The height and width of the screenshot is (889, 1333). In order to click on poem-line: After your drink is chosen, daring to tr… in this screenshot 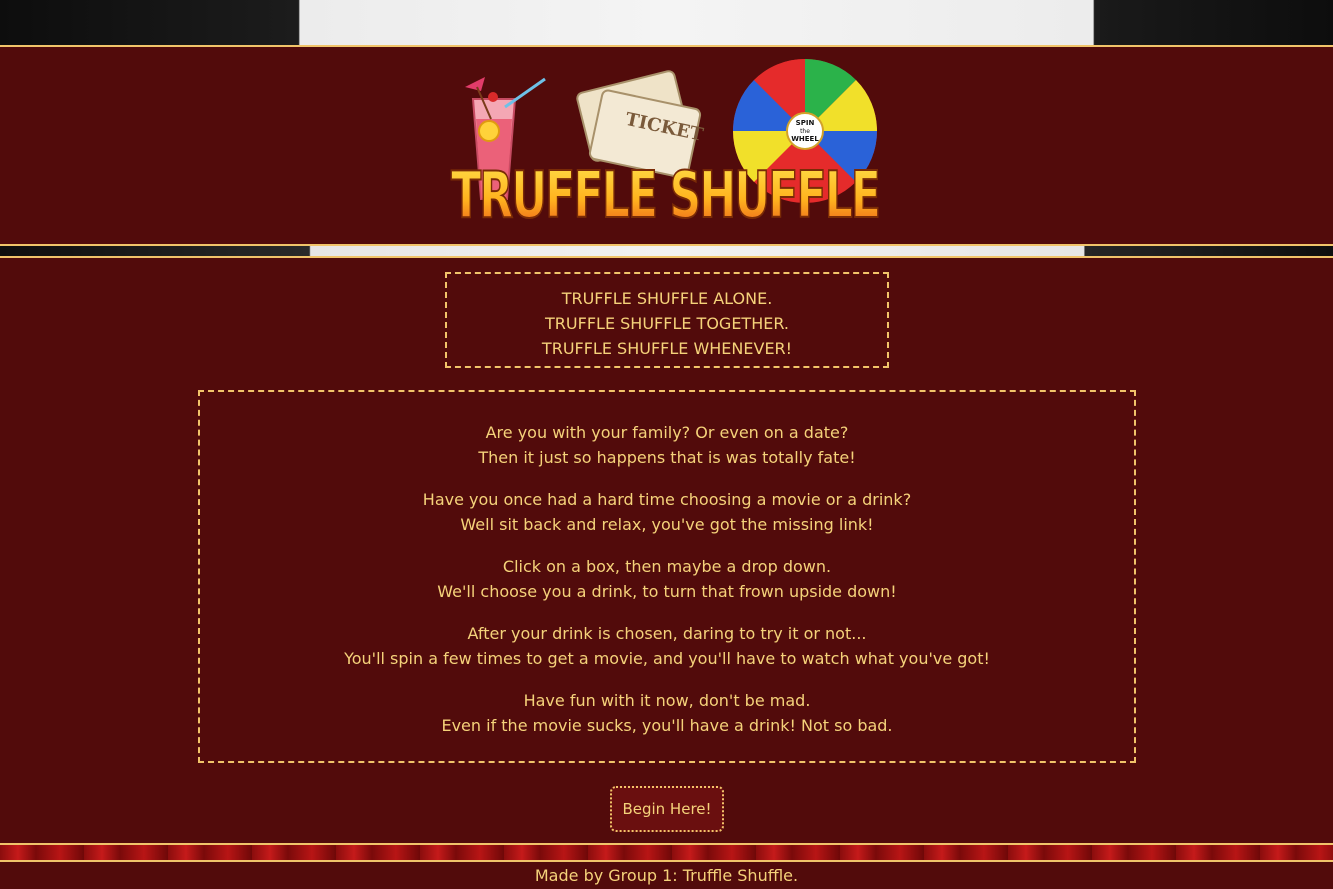, I will do `click(667, 633)`.